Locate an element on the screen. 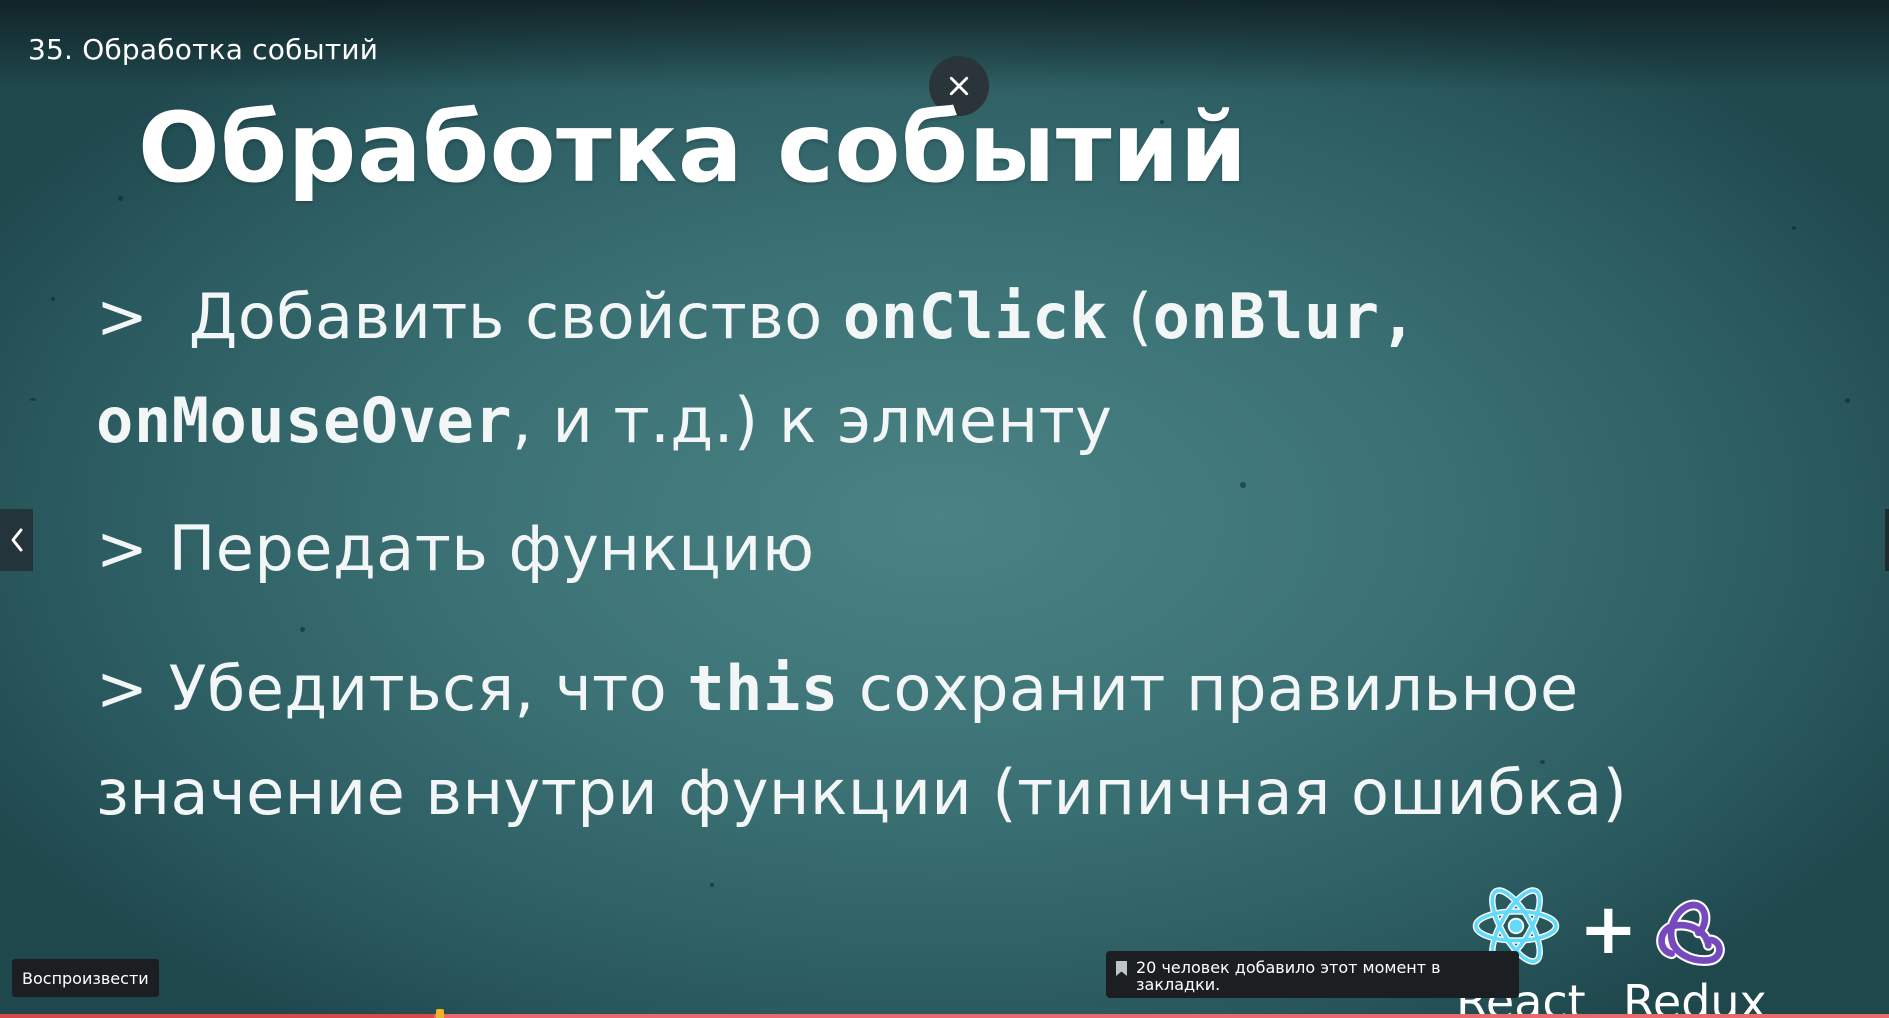 The width and height of the screenshot is (1889, 1018). slide-heading: Обработка событий is located at coordinates (693, 148).